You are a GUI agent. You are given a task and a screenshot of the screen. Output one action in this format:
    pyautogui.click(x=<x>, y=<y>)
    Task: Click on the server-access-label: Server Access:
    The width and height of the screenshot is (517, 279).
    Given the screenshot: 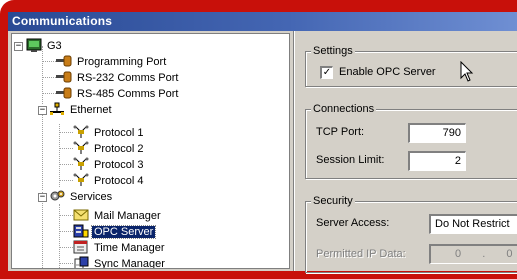 What is the action you would take?
    pyautogui.click(x=353, y=223)
    